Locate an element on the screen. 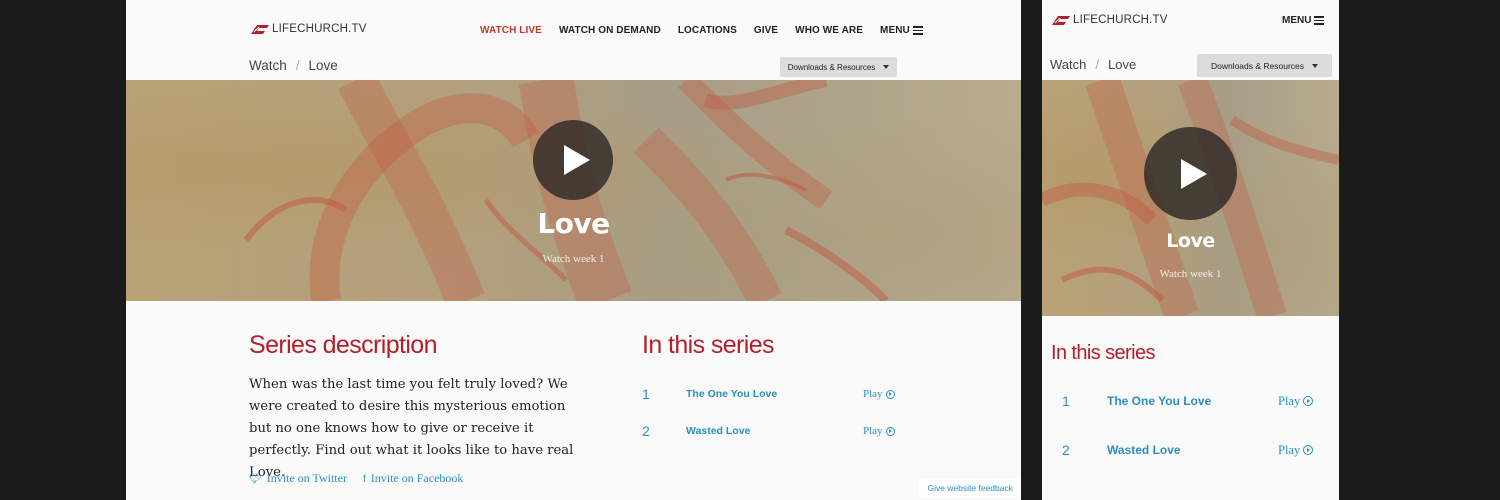  nav-give: GIVE is located at coordinates (766, 30).